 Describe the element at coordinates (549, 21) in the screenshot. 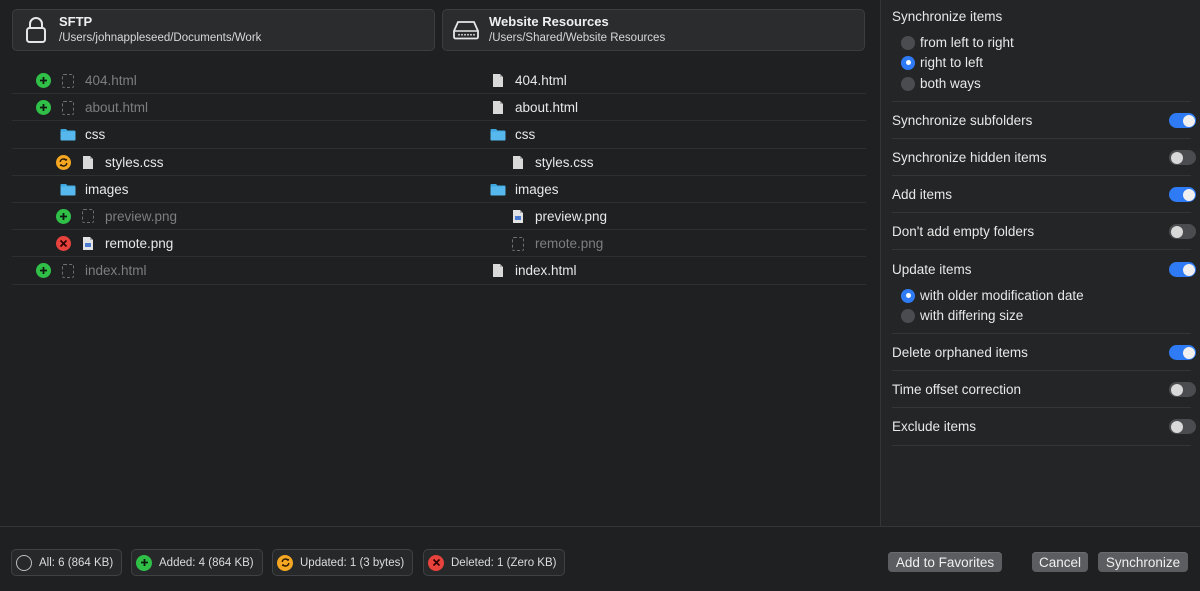

I see `destination-title: Website Resources` at that location.